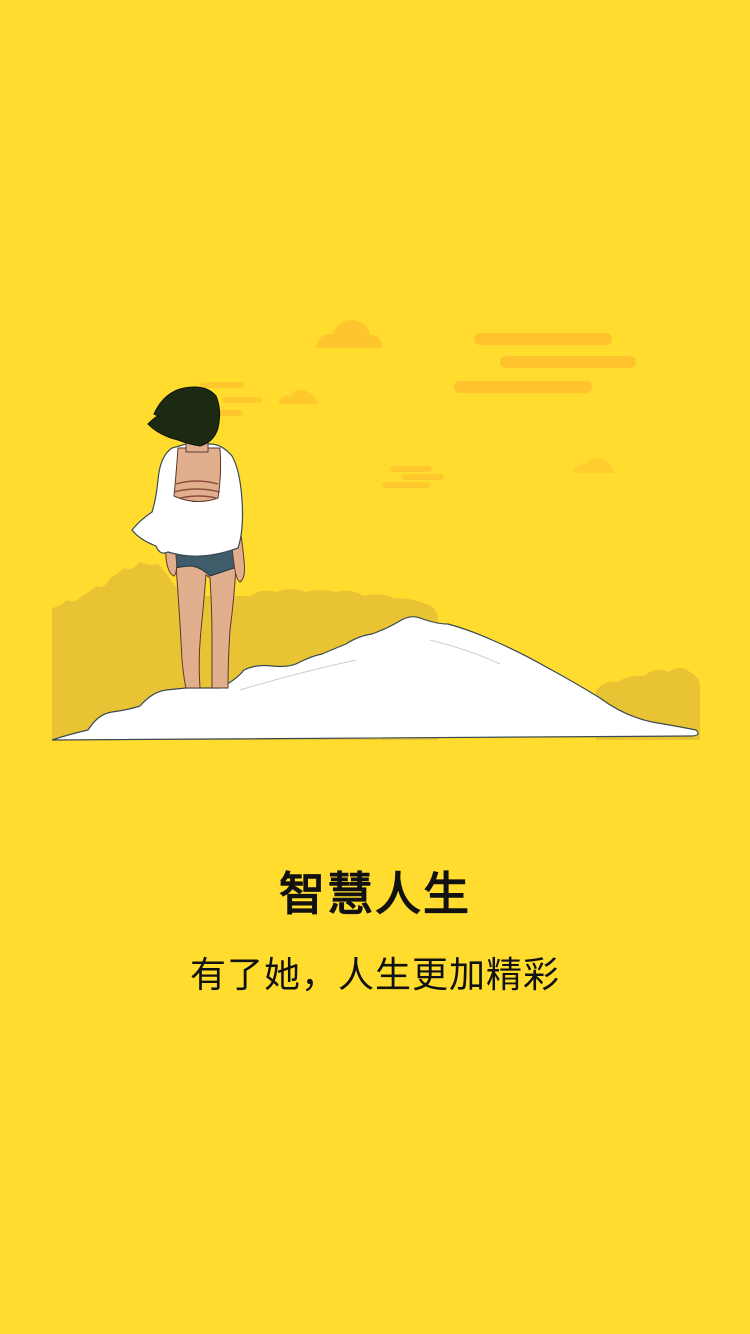  I want to click on clouds, so click(418, 404).